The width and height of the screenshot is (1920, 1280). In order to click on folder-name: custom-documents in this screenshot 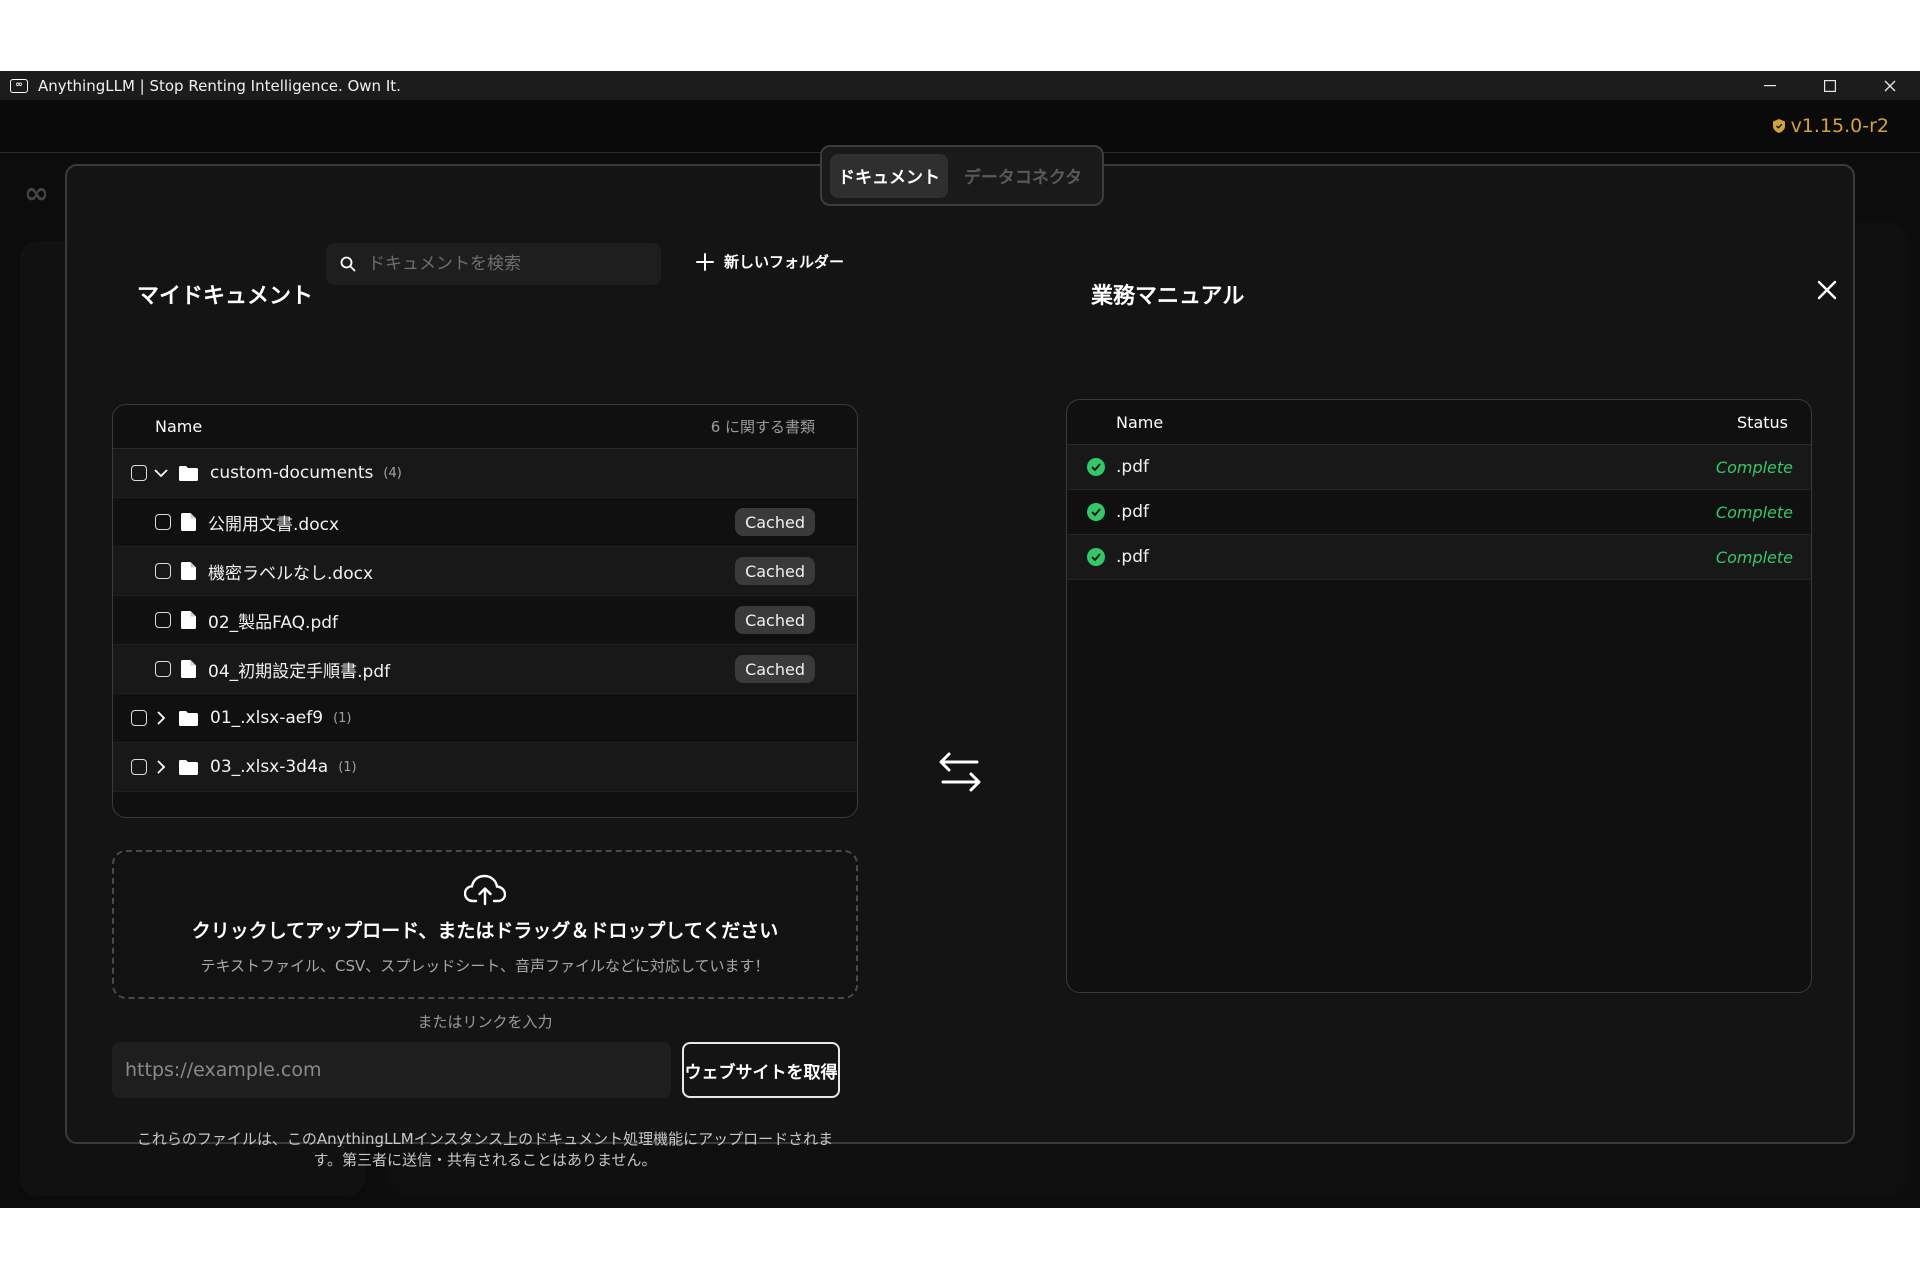, I will do `click(292, 473)`.